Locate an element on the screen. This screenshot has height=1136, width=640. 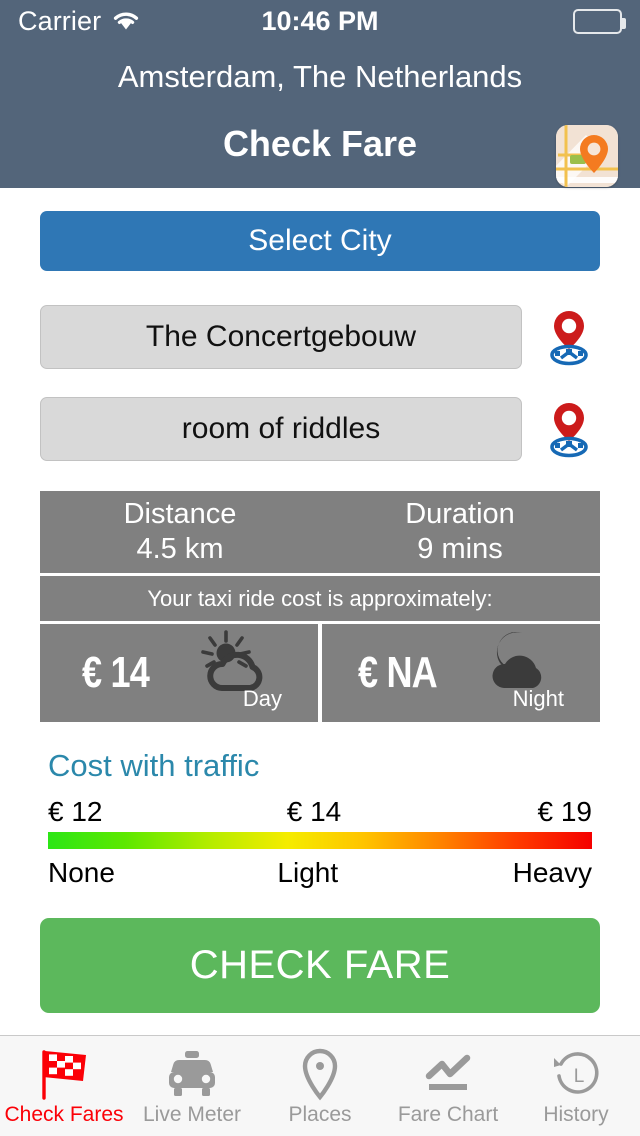
night-icon-box: Night is located at coordinates (520, 674).